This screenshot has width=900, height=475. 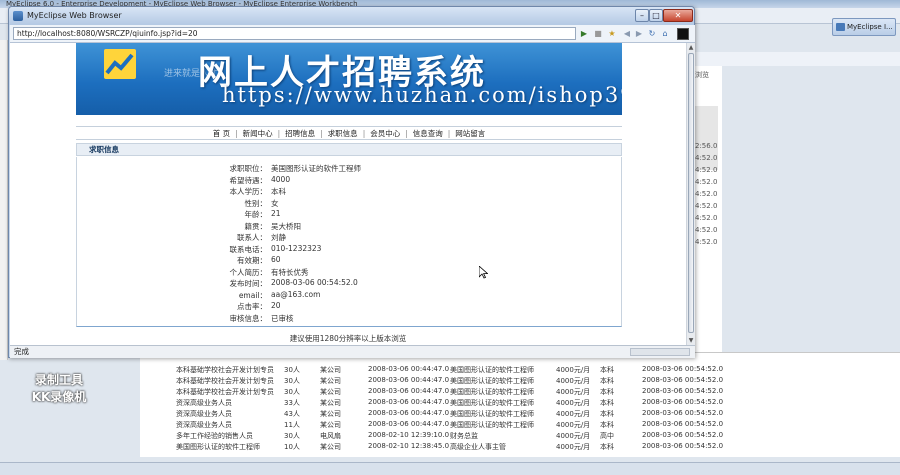 I want to click on menu-item: 首 页, so click(x=221, y=133).